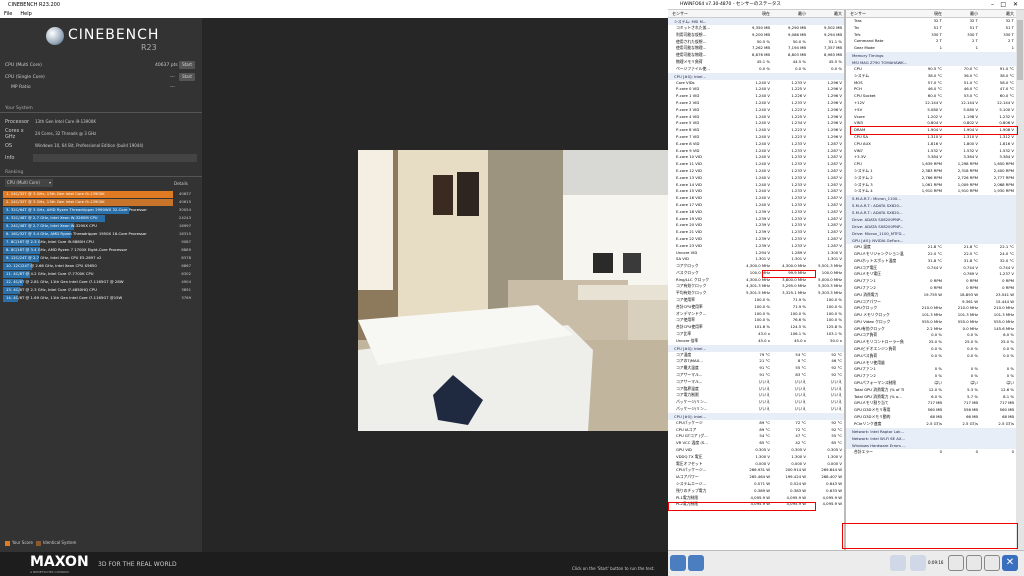  I want to click on sensor-row: システム 2 2,766 RPM 2,726 RPM 2,777 RPM, so click(931, 178).